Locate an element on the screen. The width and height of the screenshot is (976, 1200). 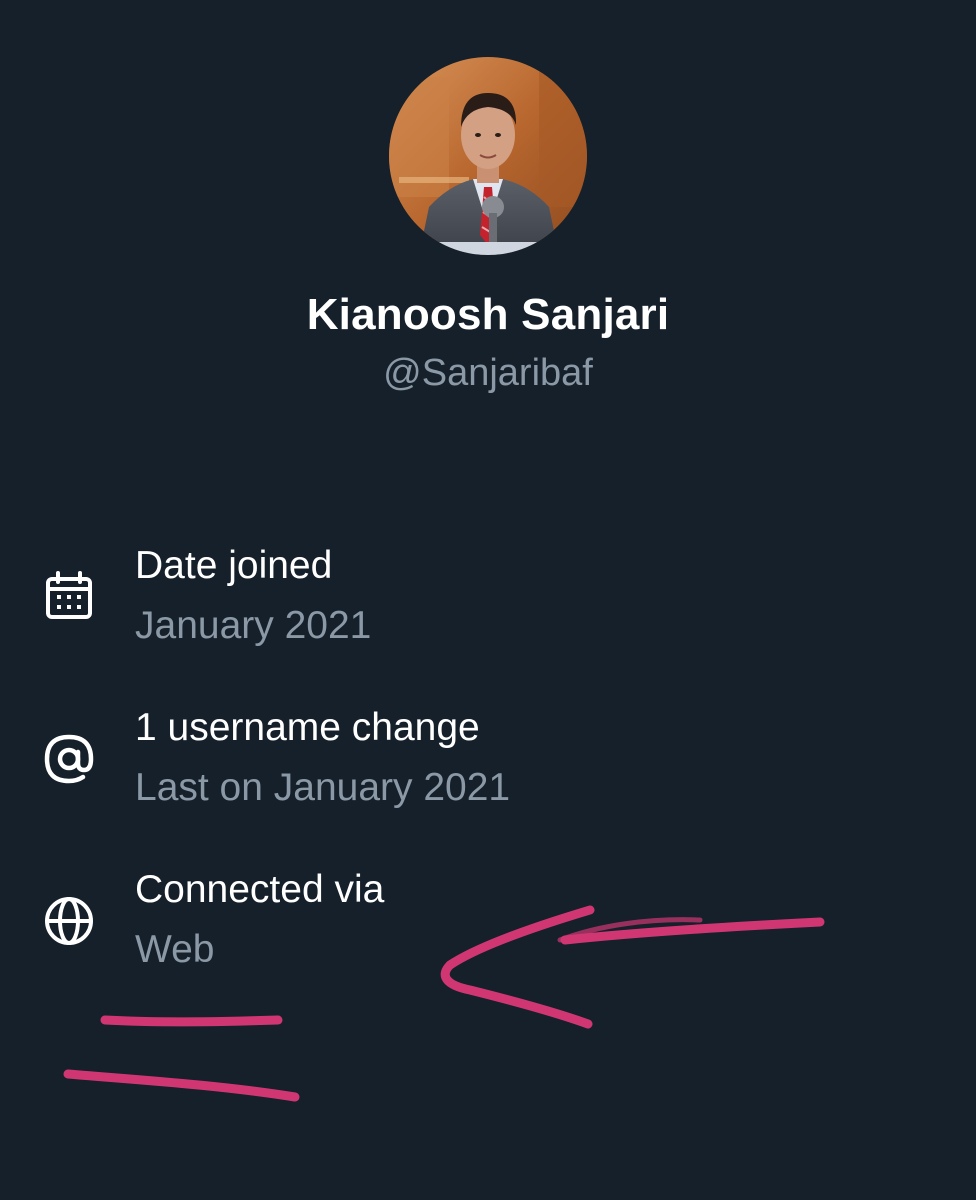
globe-icon is located at coordinates (69, 921).